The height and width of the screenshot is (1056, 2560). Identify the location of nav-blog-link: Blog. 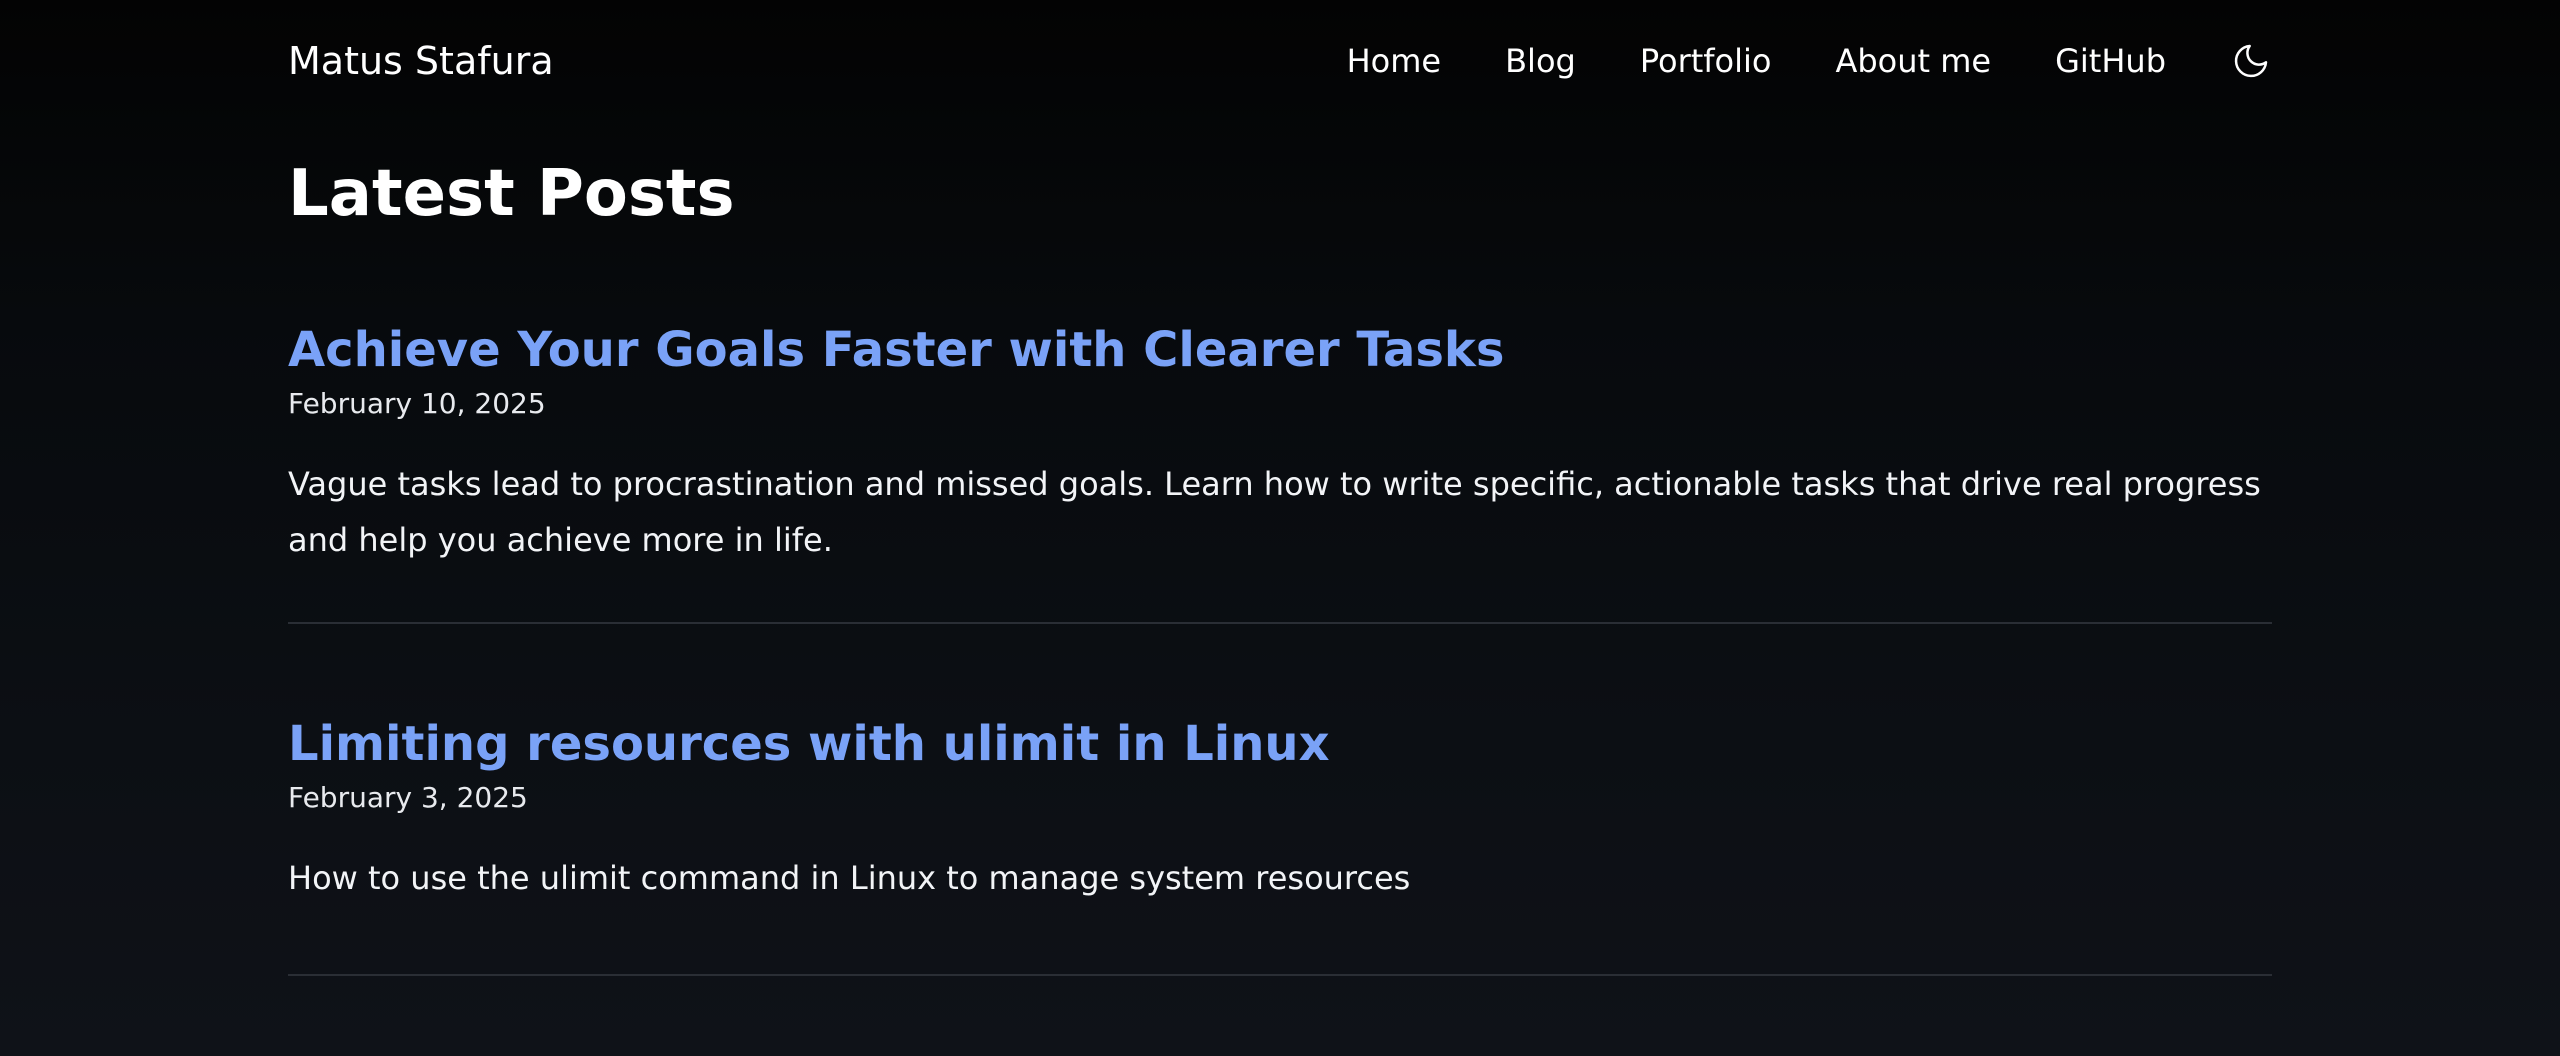
(1540, 61).